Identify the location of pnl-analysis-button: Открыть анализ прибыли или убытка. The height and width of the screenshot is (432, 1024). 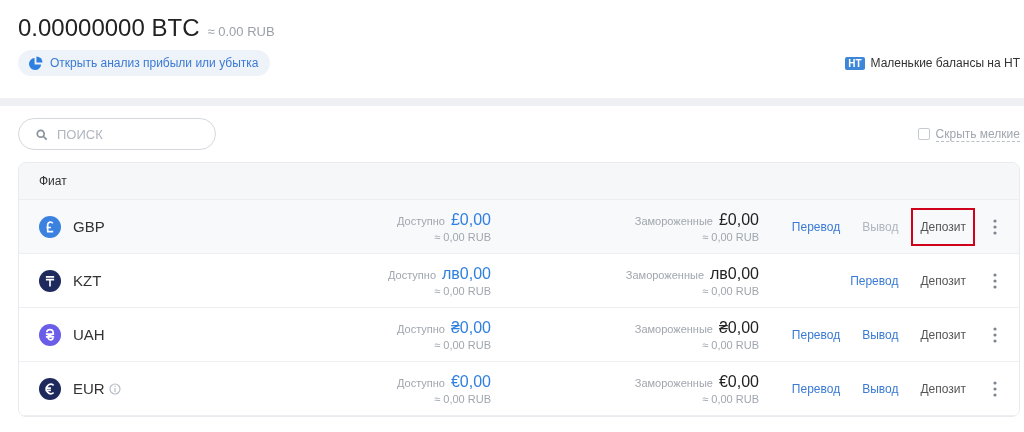
(144, 63).